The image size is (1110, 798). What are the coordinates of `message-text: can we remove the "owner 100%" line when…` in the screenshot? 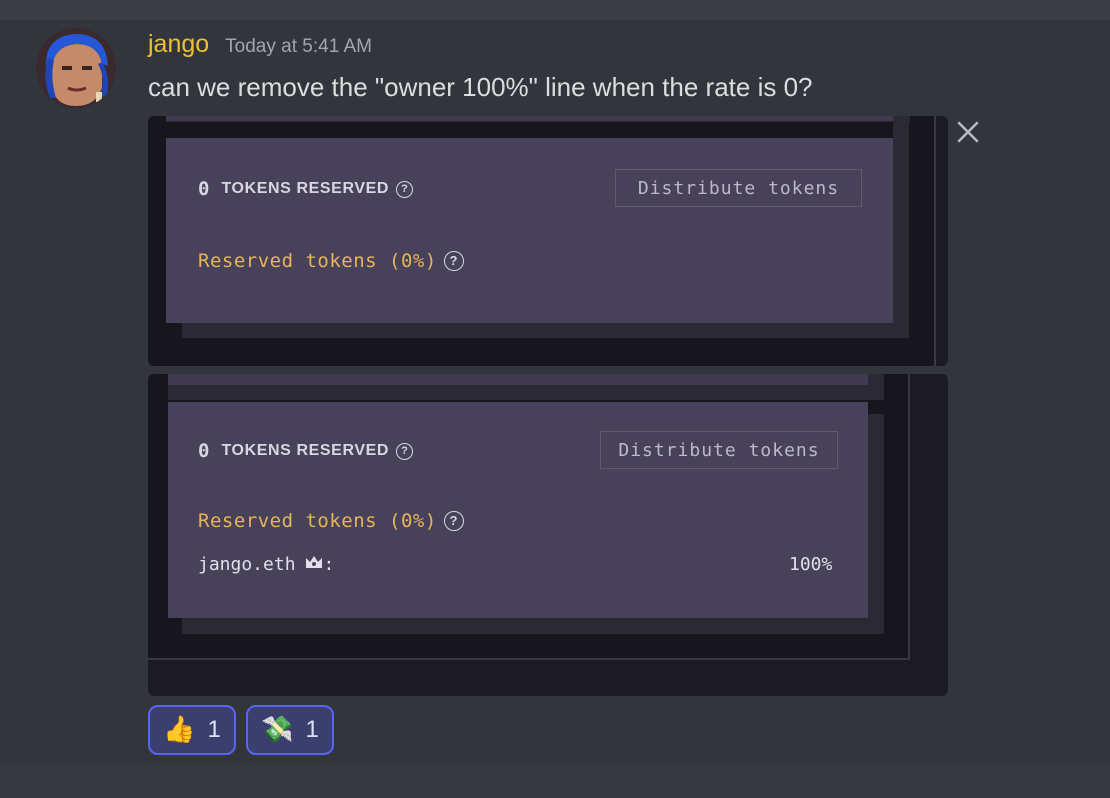 It's located at (480, 87).